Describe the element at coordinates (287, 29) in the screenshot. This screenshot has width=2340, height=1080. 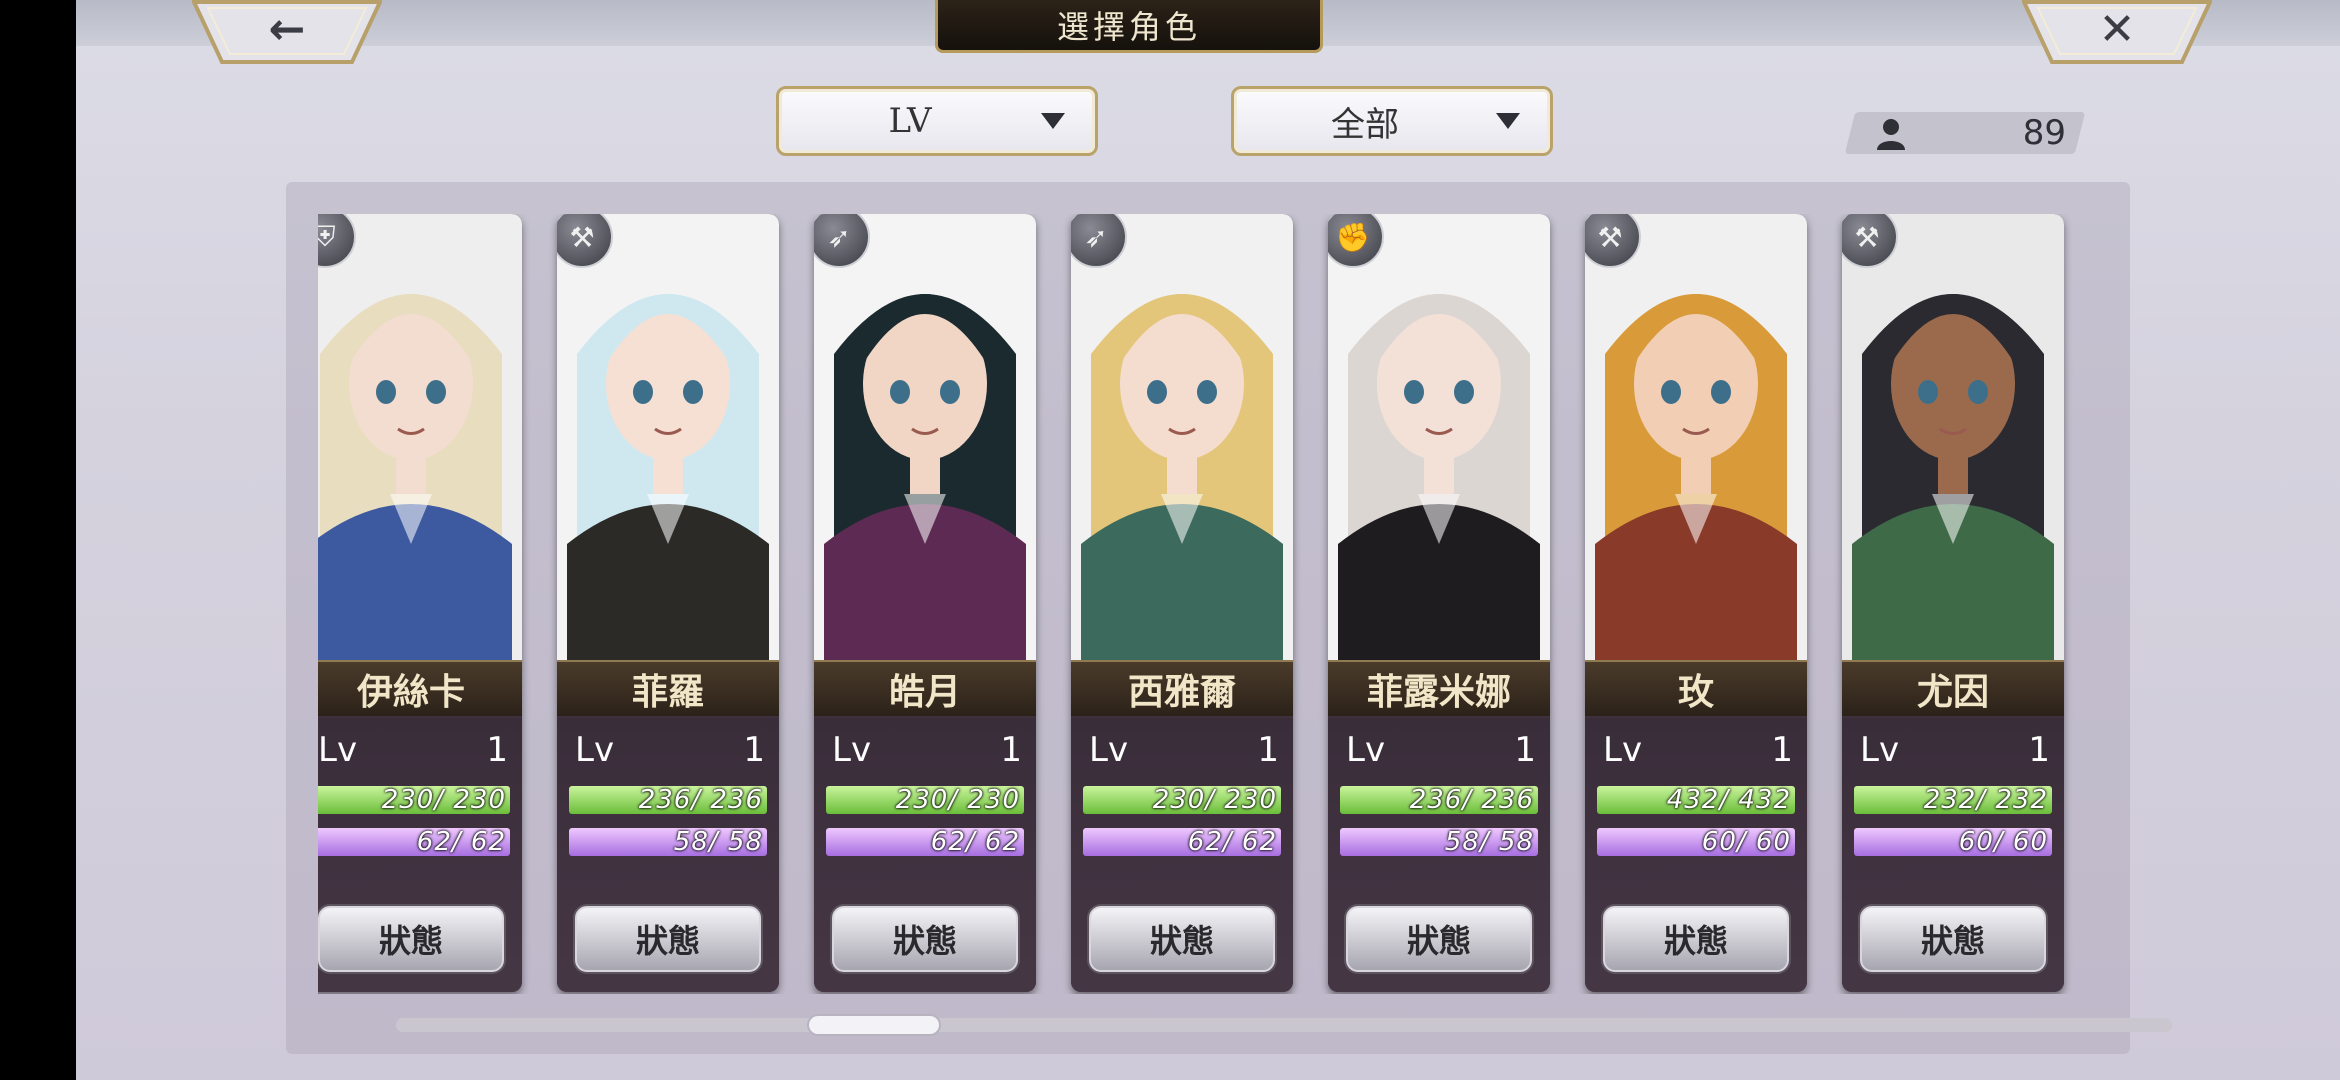
I see `arrow-left-icon: ←` at that location.